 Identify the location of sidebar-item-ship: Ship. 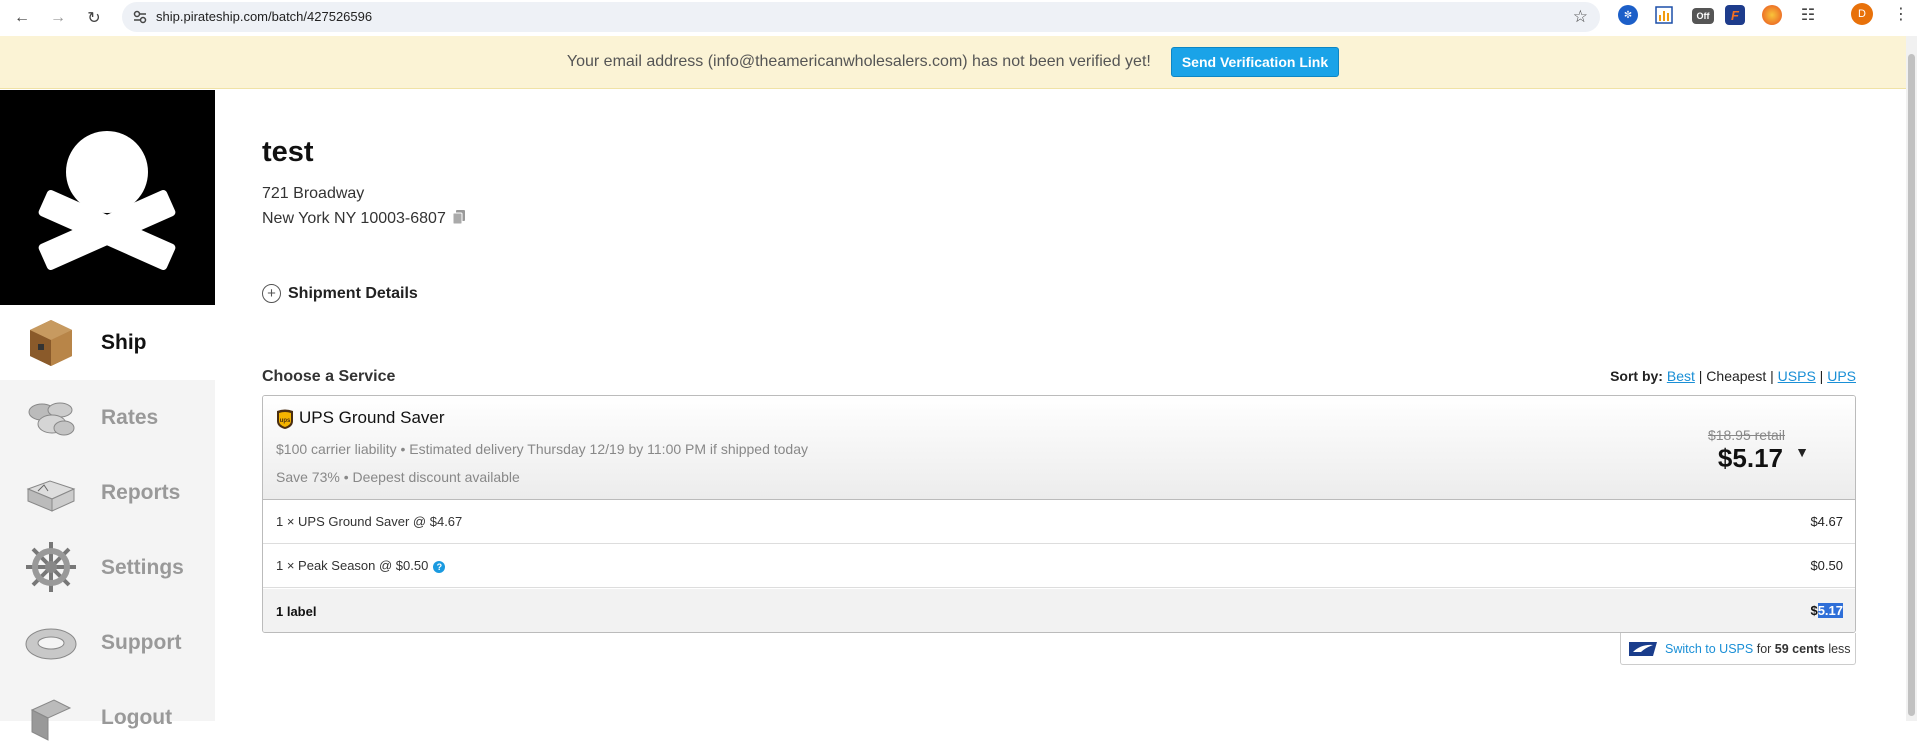
(107, 342).